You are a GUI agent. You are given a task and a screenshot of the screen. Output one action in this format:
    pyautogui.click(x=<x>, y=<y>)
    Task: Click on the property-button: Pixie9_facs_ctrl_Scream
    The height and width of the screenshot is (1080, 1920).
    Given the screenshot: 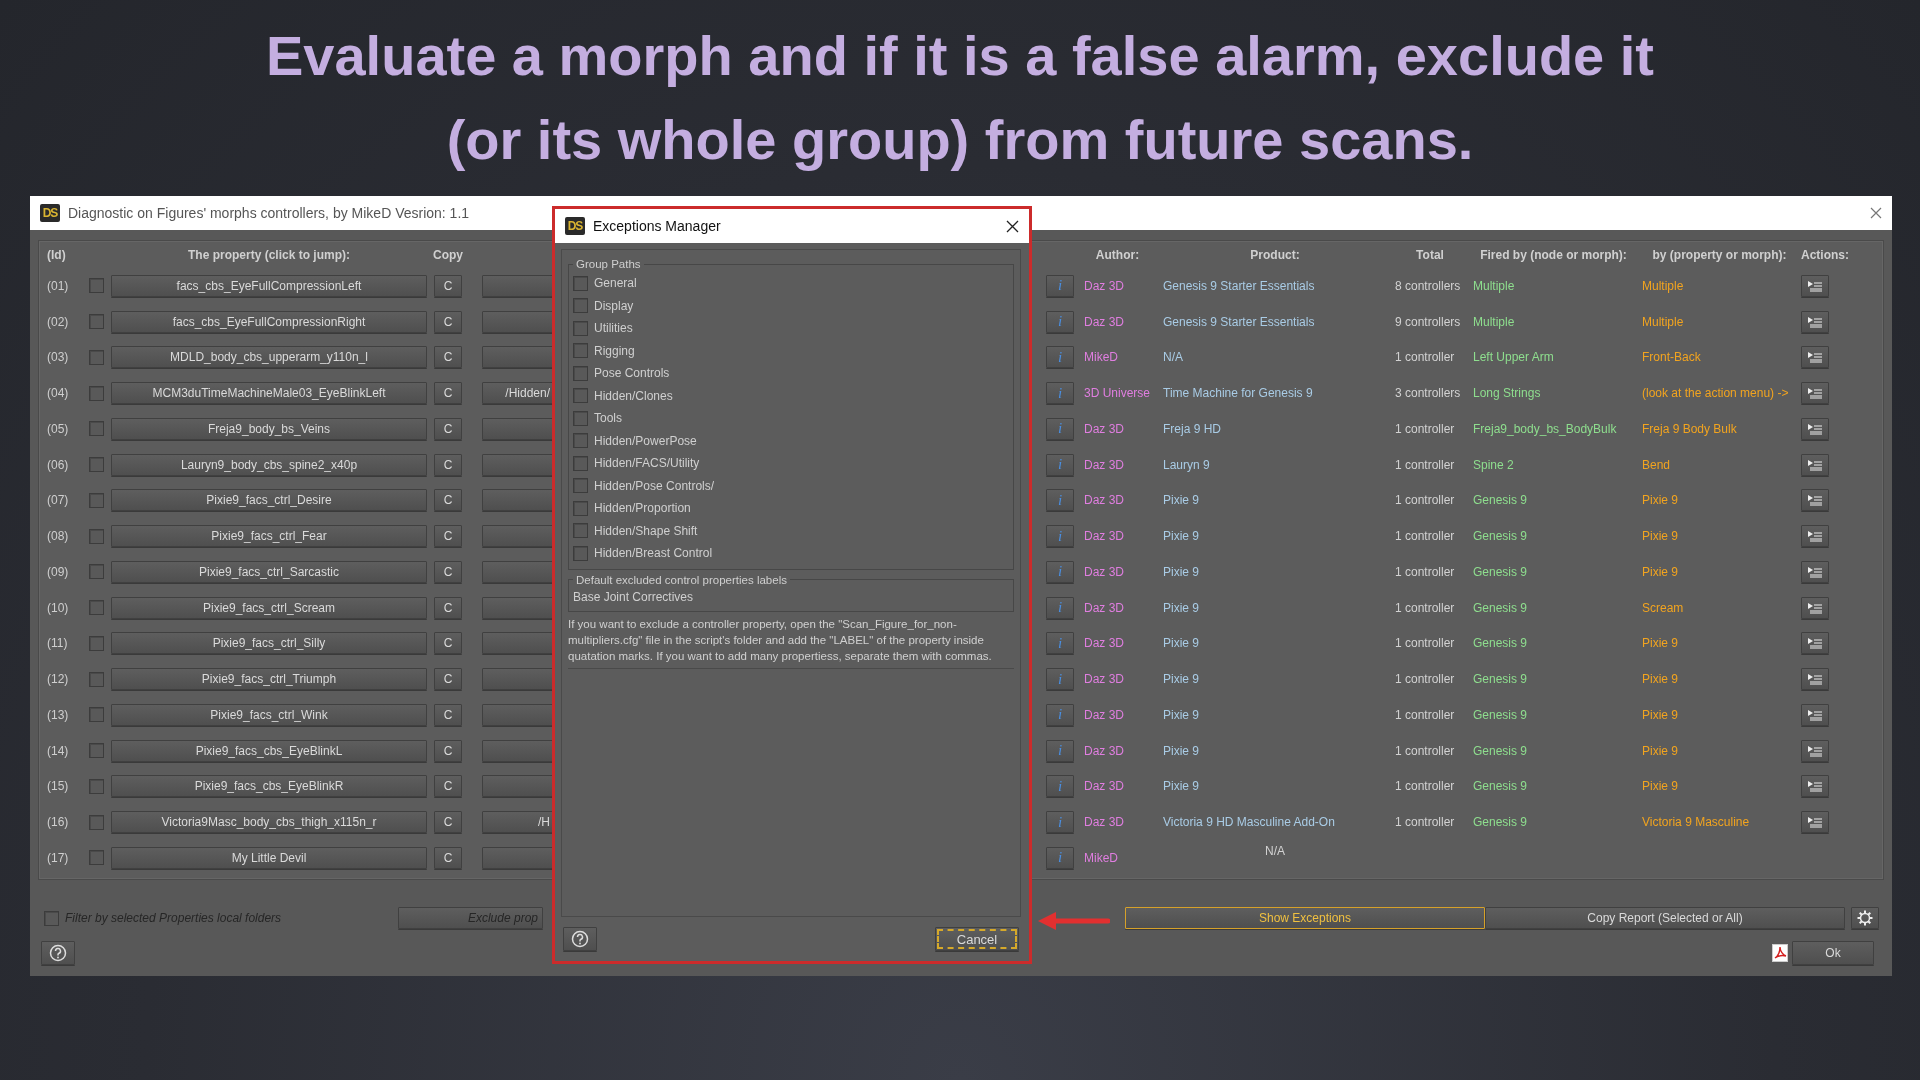 What is the action you would take?
    pyautogui.click(x=269, y=607)
    